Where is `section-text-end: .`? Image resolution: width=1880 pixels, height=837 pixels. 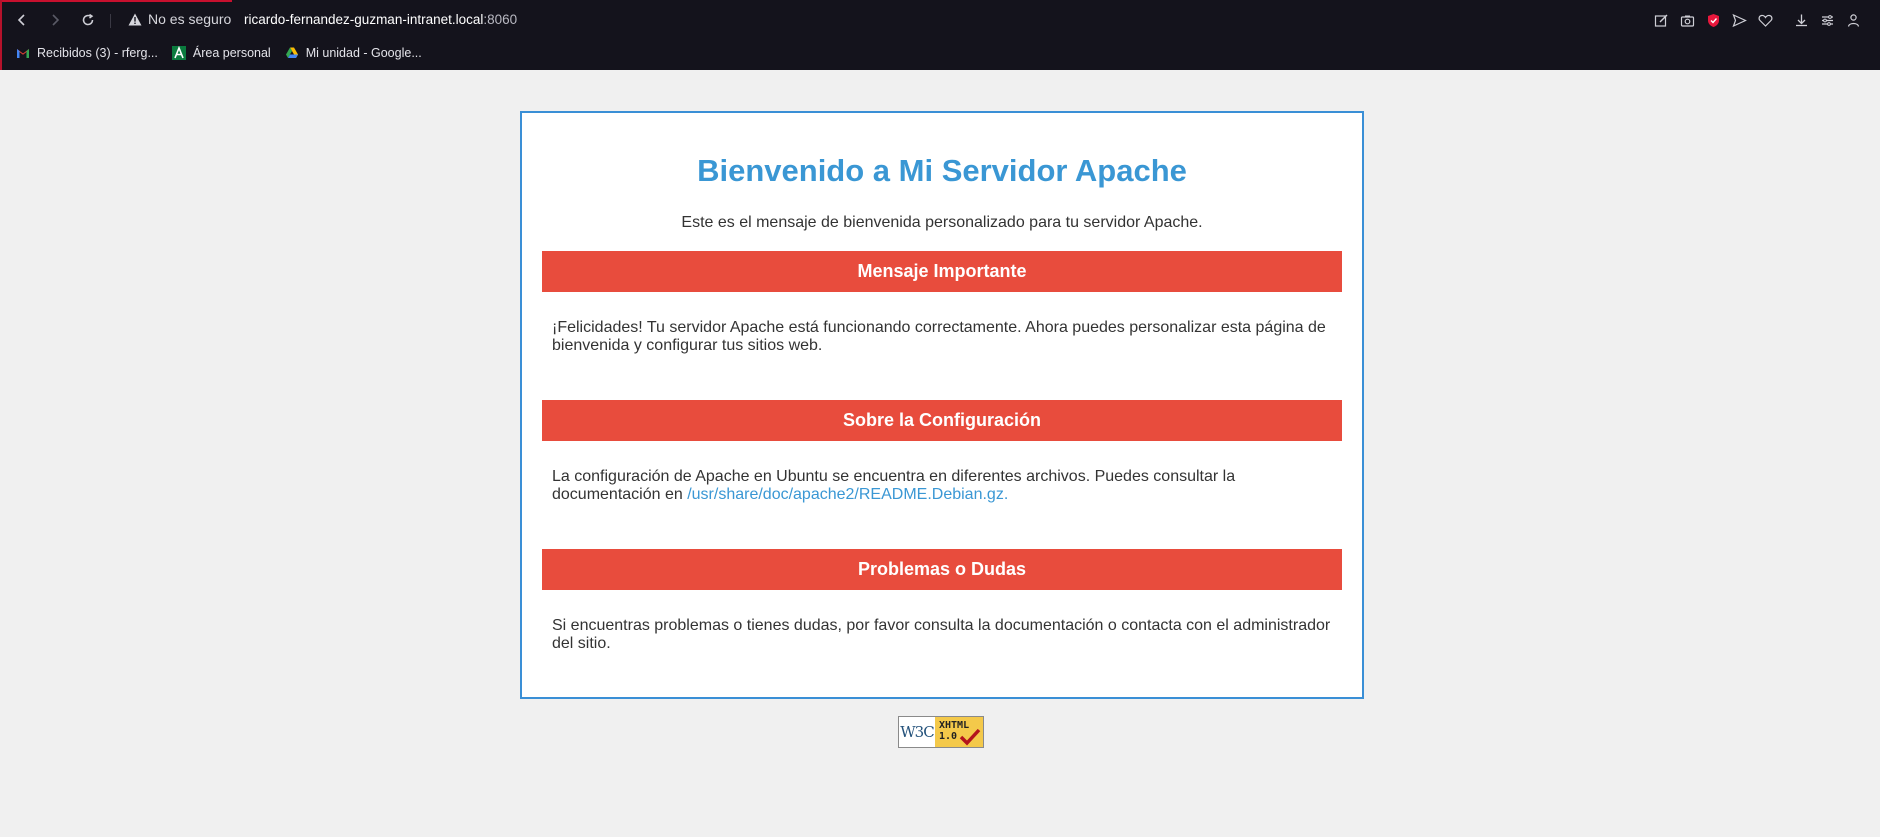
section-text-end: . is located at coordinates (1006, 494).